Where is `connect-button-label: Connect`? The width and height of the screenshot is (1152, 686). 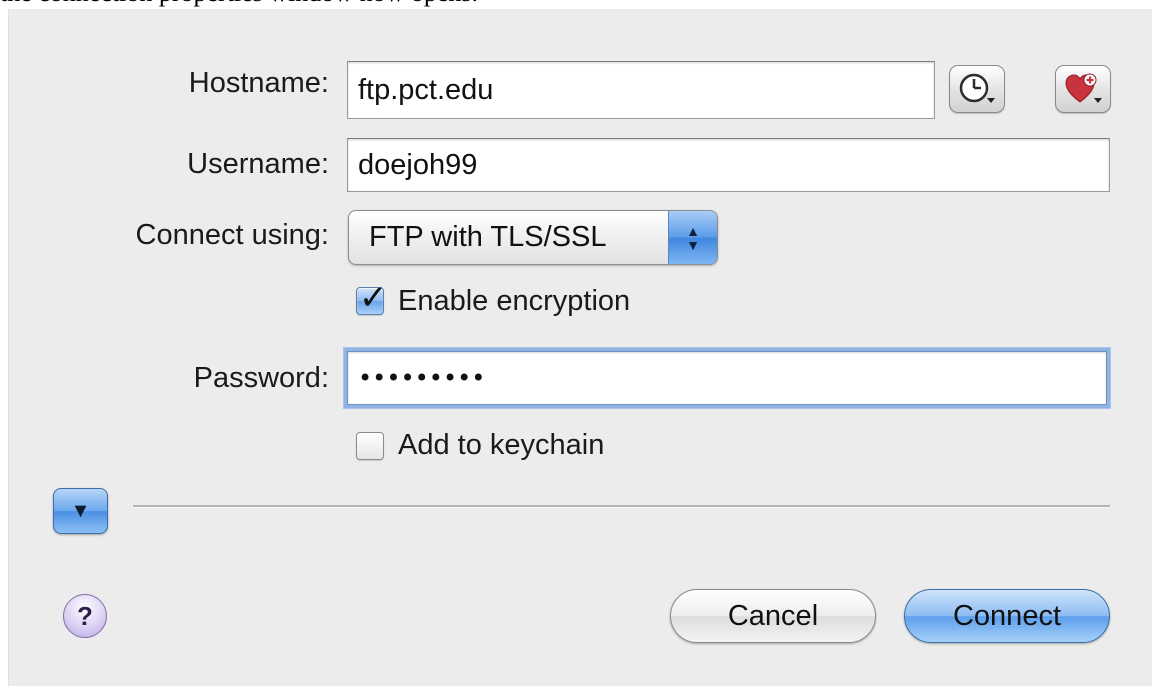 connect-button-label: Connect is located at coordinates (1006, 615).